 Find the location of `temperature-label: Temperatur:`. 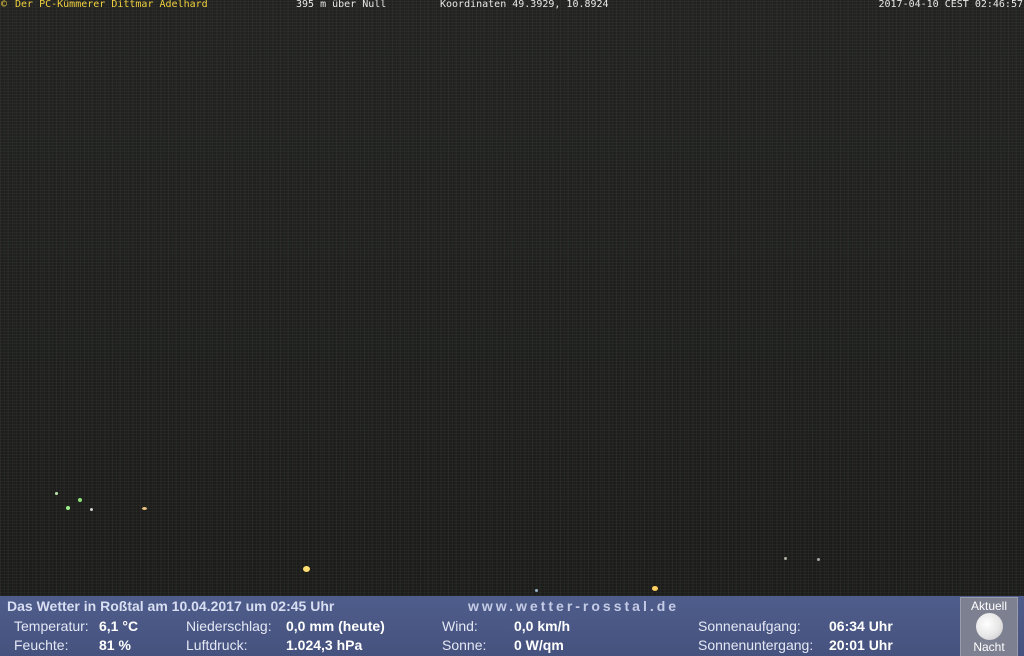

temperature-label: Temperatur: is located at coordinates (51, 626).